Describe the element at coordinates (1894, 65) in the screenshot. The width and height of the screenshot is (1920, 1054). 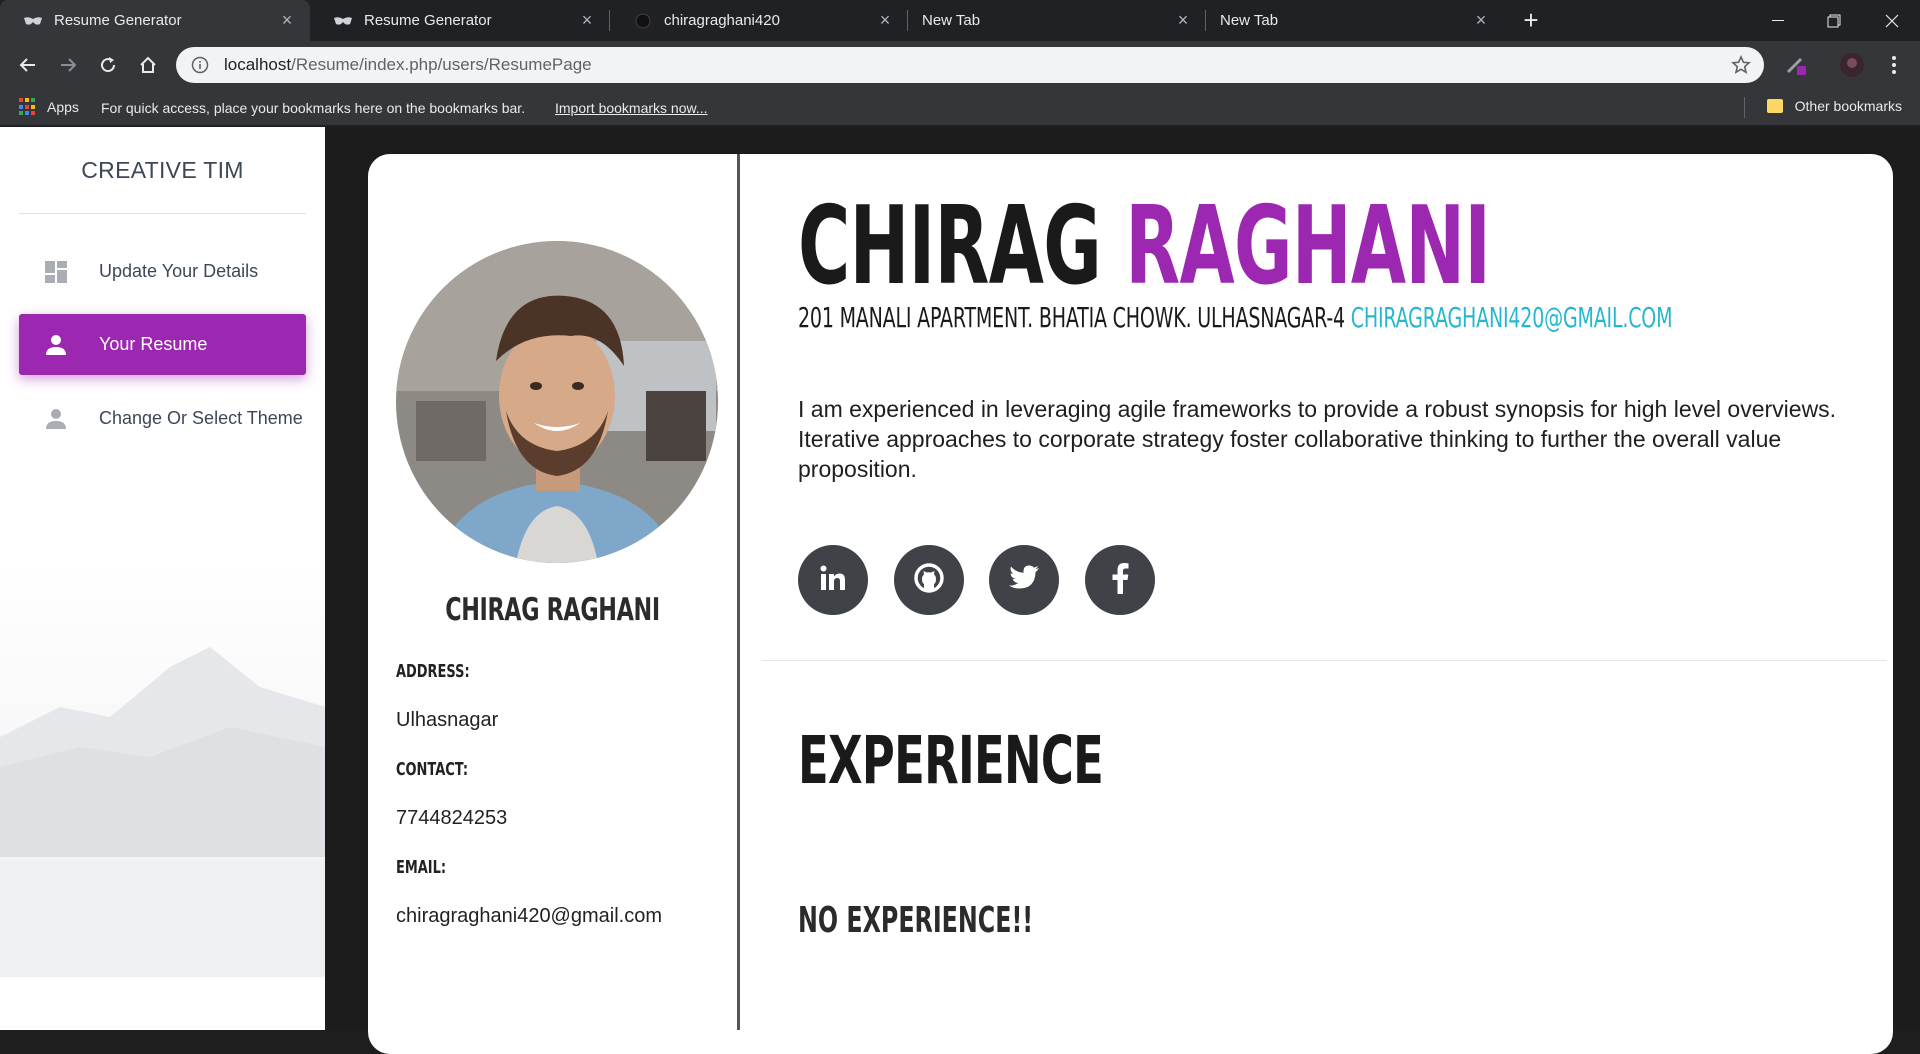
I see `menu-dots-icon` at that location.